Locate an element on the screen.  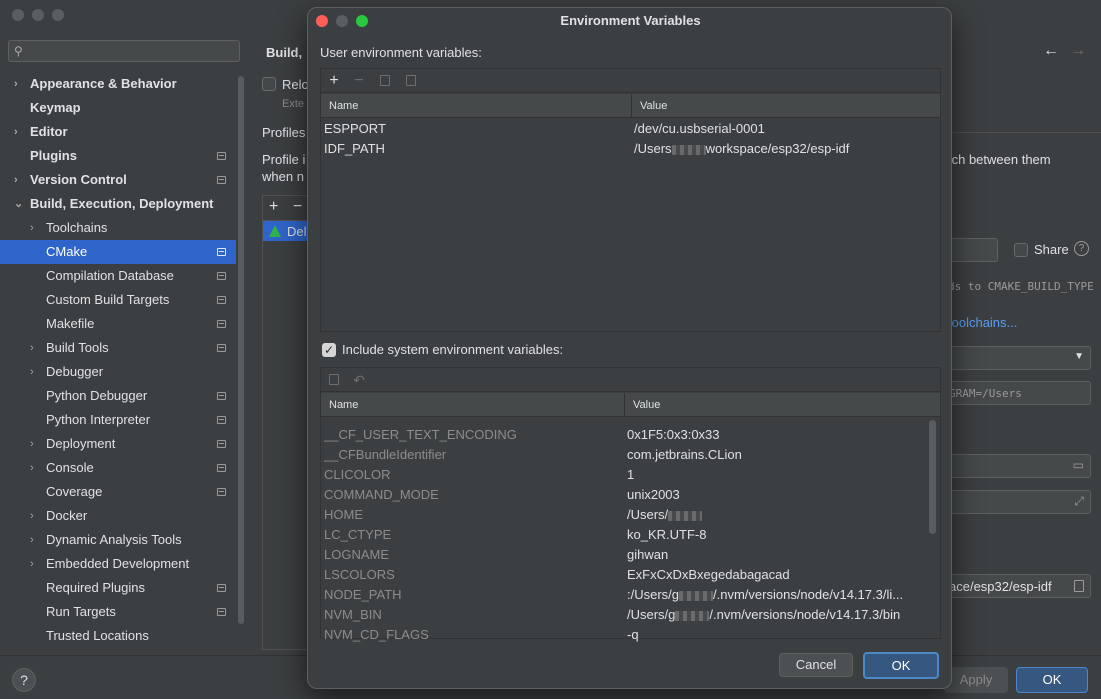
expand-icon: ⤢ is located at coordinates (1079, 501).